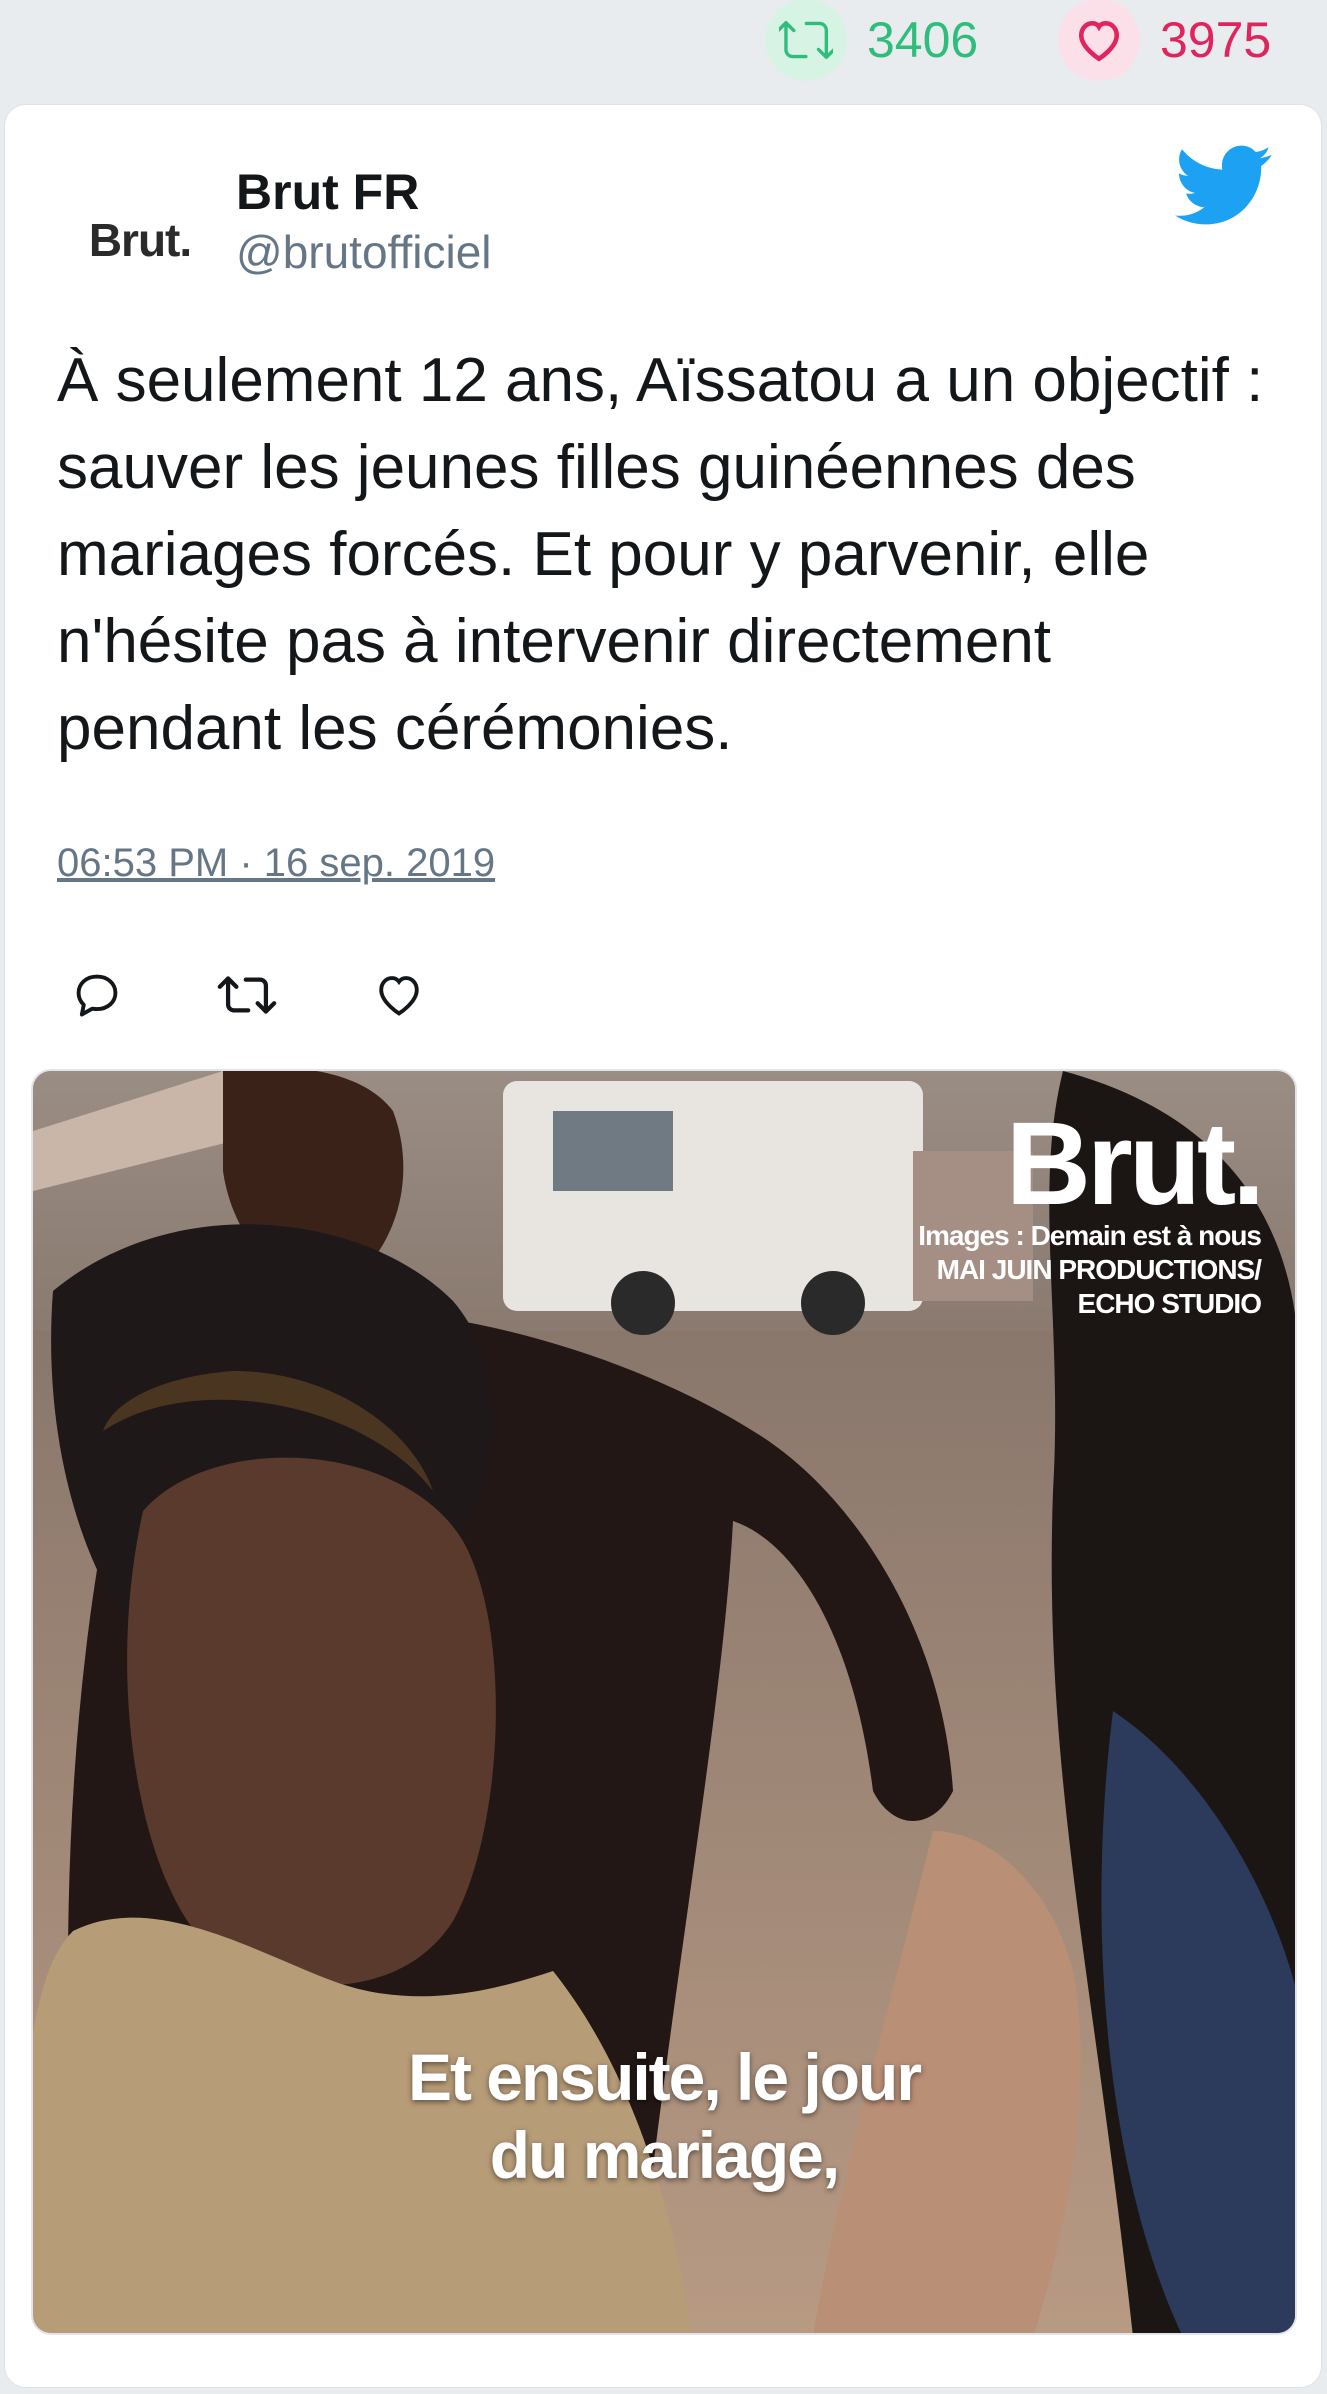 The image size is (1327, 2394). I want to click on like-stat: 3975, so click(1165, 40).